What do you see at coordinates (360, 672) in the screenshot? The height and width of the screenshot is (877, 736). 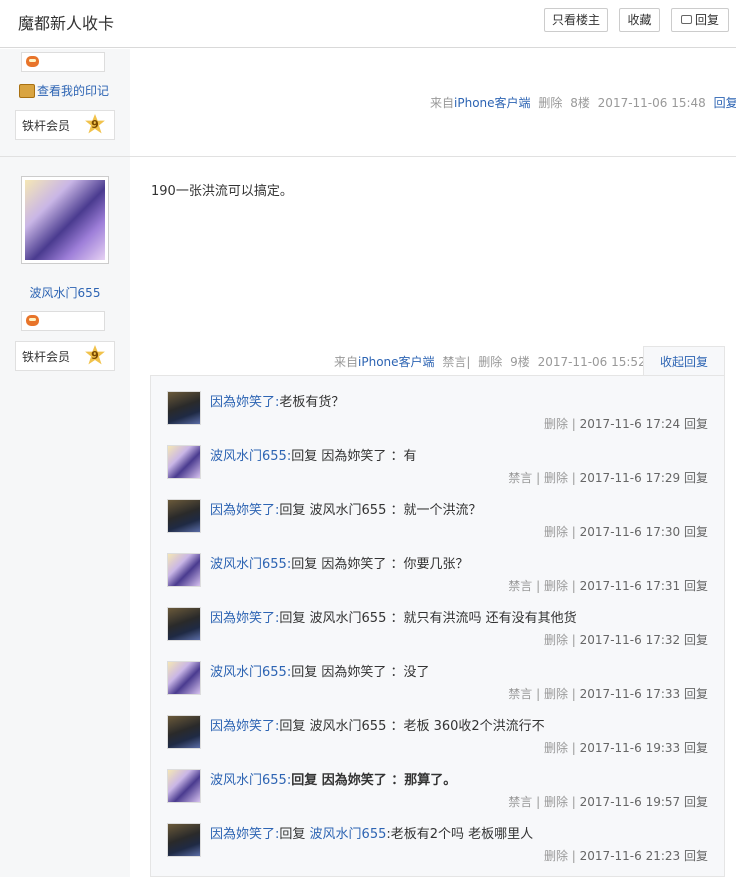 I see `reply-text: 回复 因為妳笑了 ：没了` at bounding box center [360, 672].